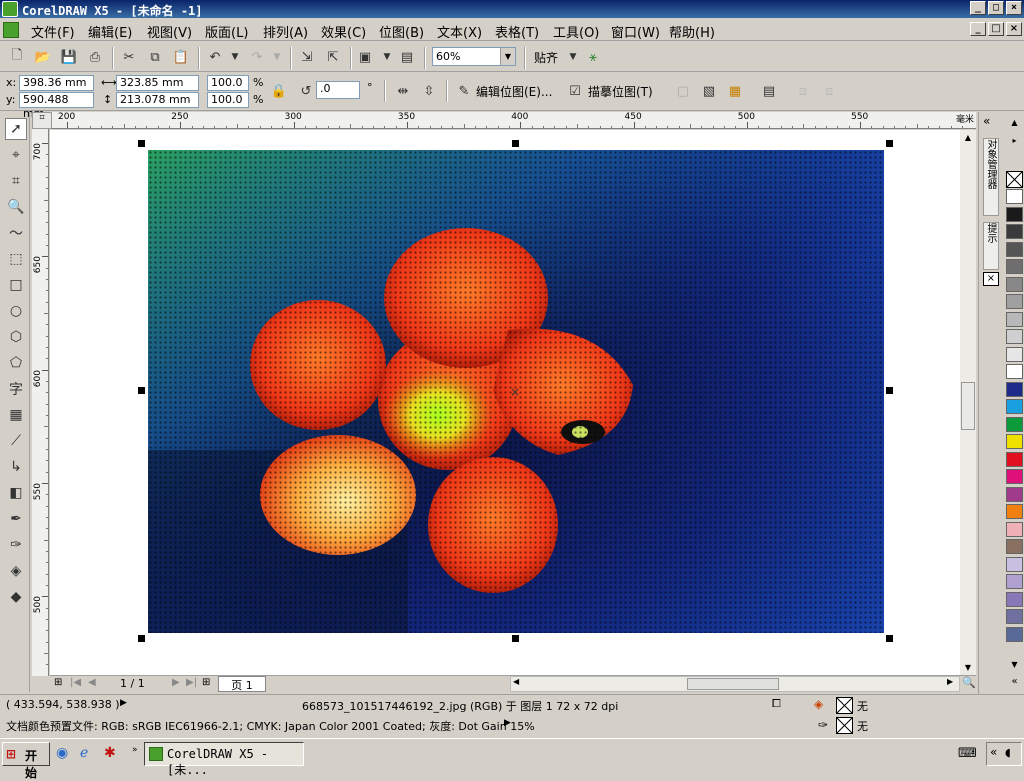 This screenshot has height=781, width=1024. I want to click on menu-window: 窗口(W), so click(635, 31).